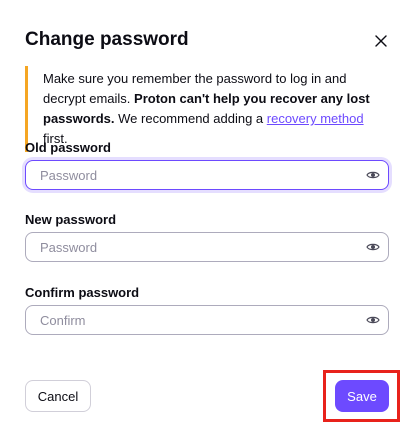  I want to click on toggle-confirm-password-visibility, so click(373, 320).